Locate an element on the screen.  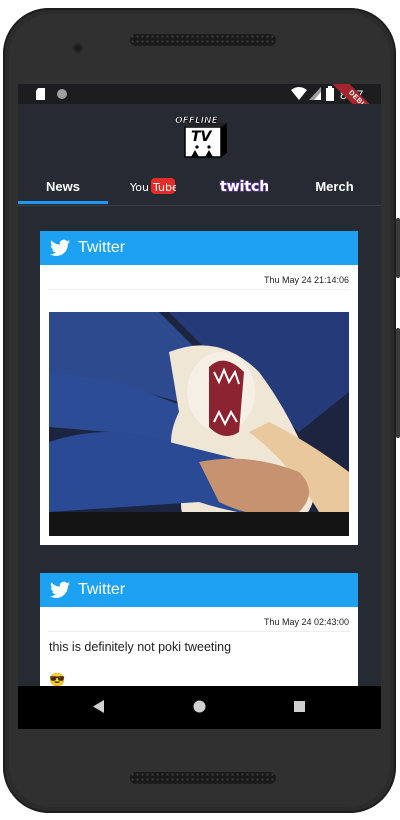
tweet-timestamp: Thu May 24 21:14:06 is located at coordinates (306, 280).